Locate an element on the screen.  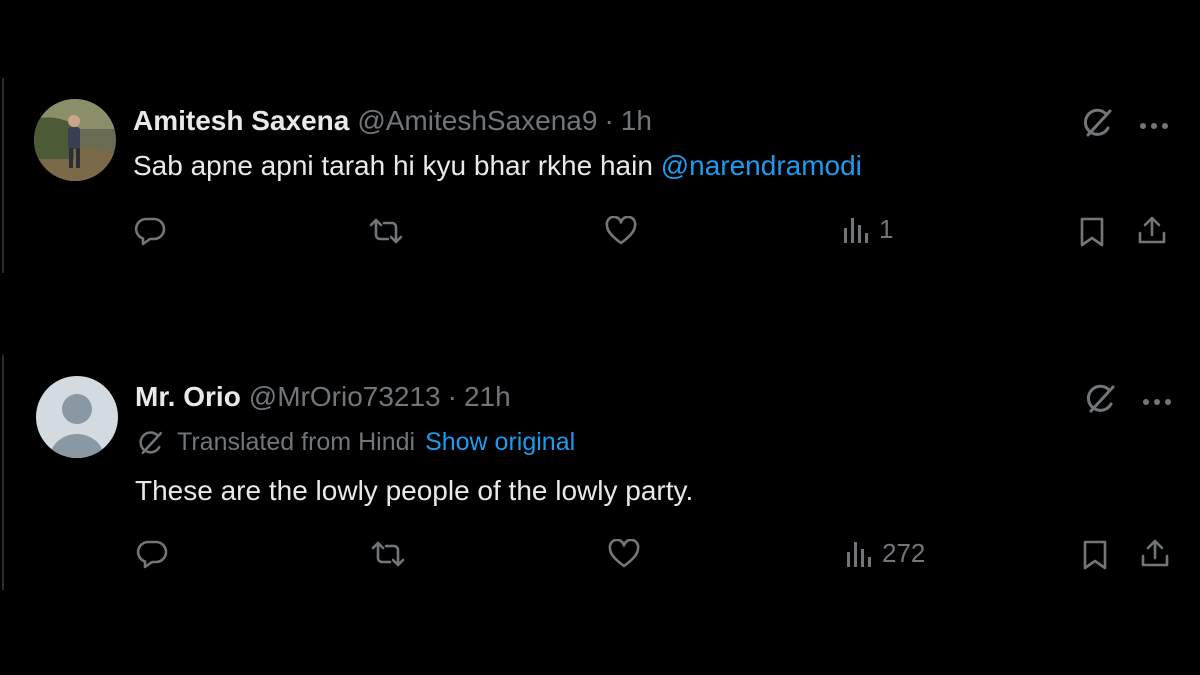
views-stat: 1 is located at coordinates (868, 229).